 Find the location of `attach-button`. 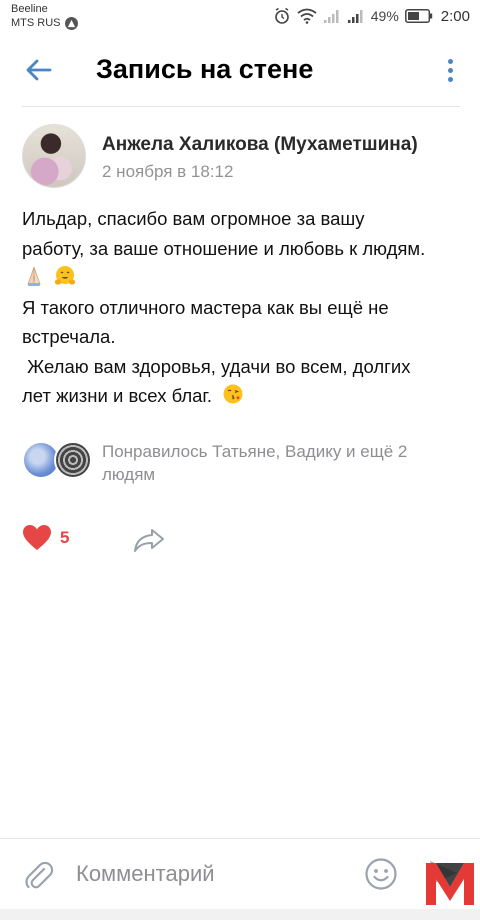

attach-button is located at coordinates (38, 875).